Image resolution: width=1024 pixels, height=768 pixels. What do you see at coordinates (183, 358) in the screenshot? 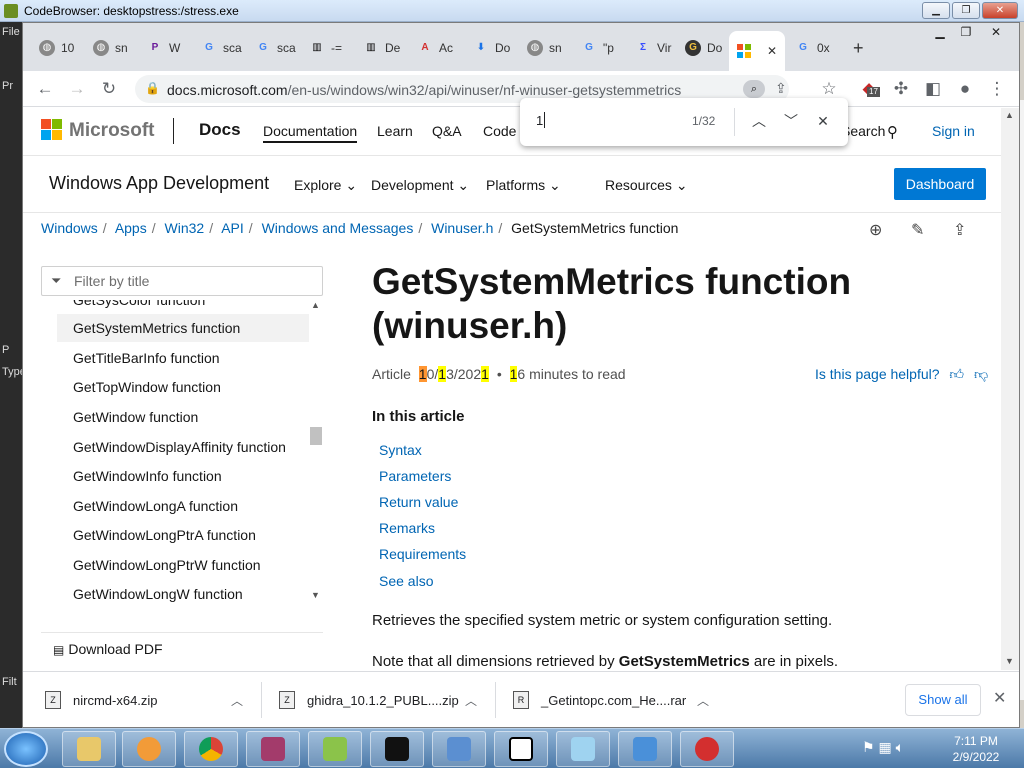
I see `toc-item: GetTitleBarInfo function` at bounding box center [183, 358].